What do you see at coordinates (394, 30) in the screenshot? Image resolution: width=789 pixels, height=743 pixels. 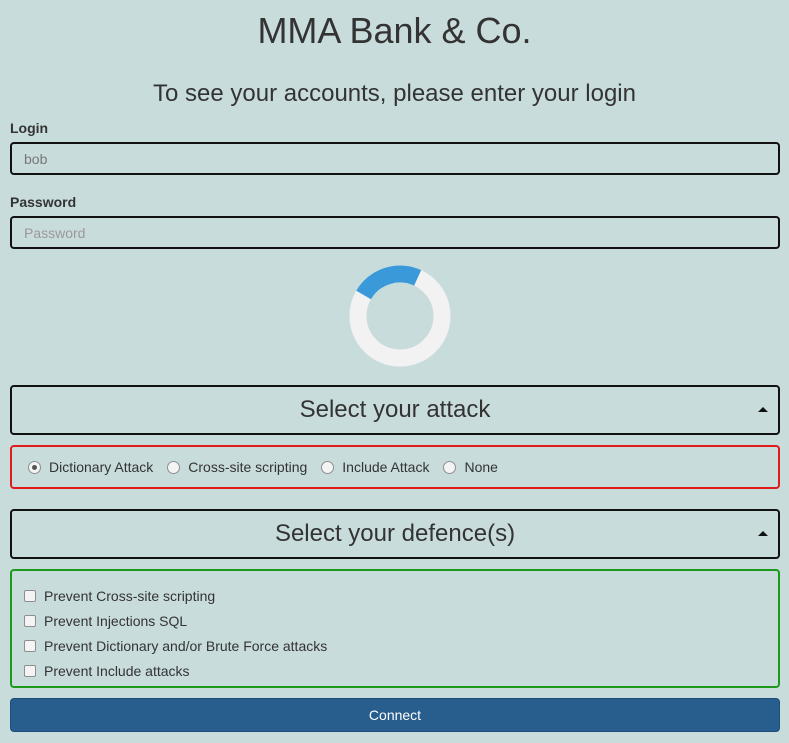 I see `page-title: MMA Bank & Co.` at bounding box center [394, 30].